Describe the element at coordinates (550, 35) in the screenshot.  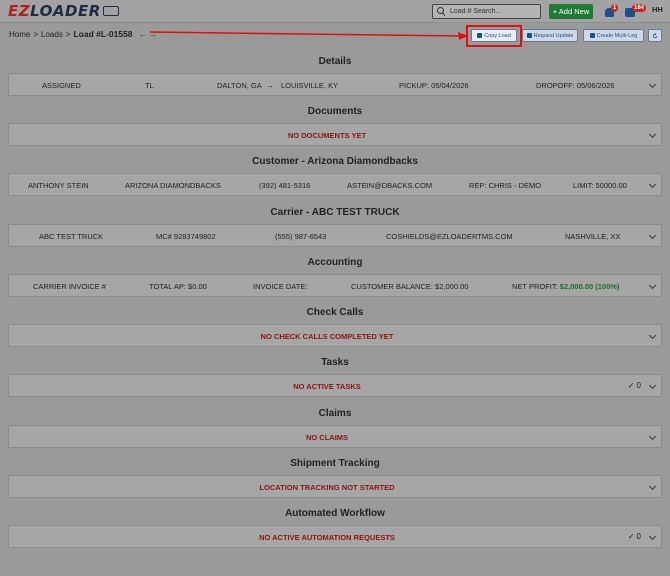
I see `request-update-button: Request Update` at that location.